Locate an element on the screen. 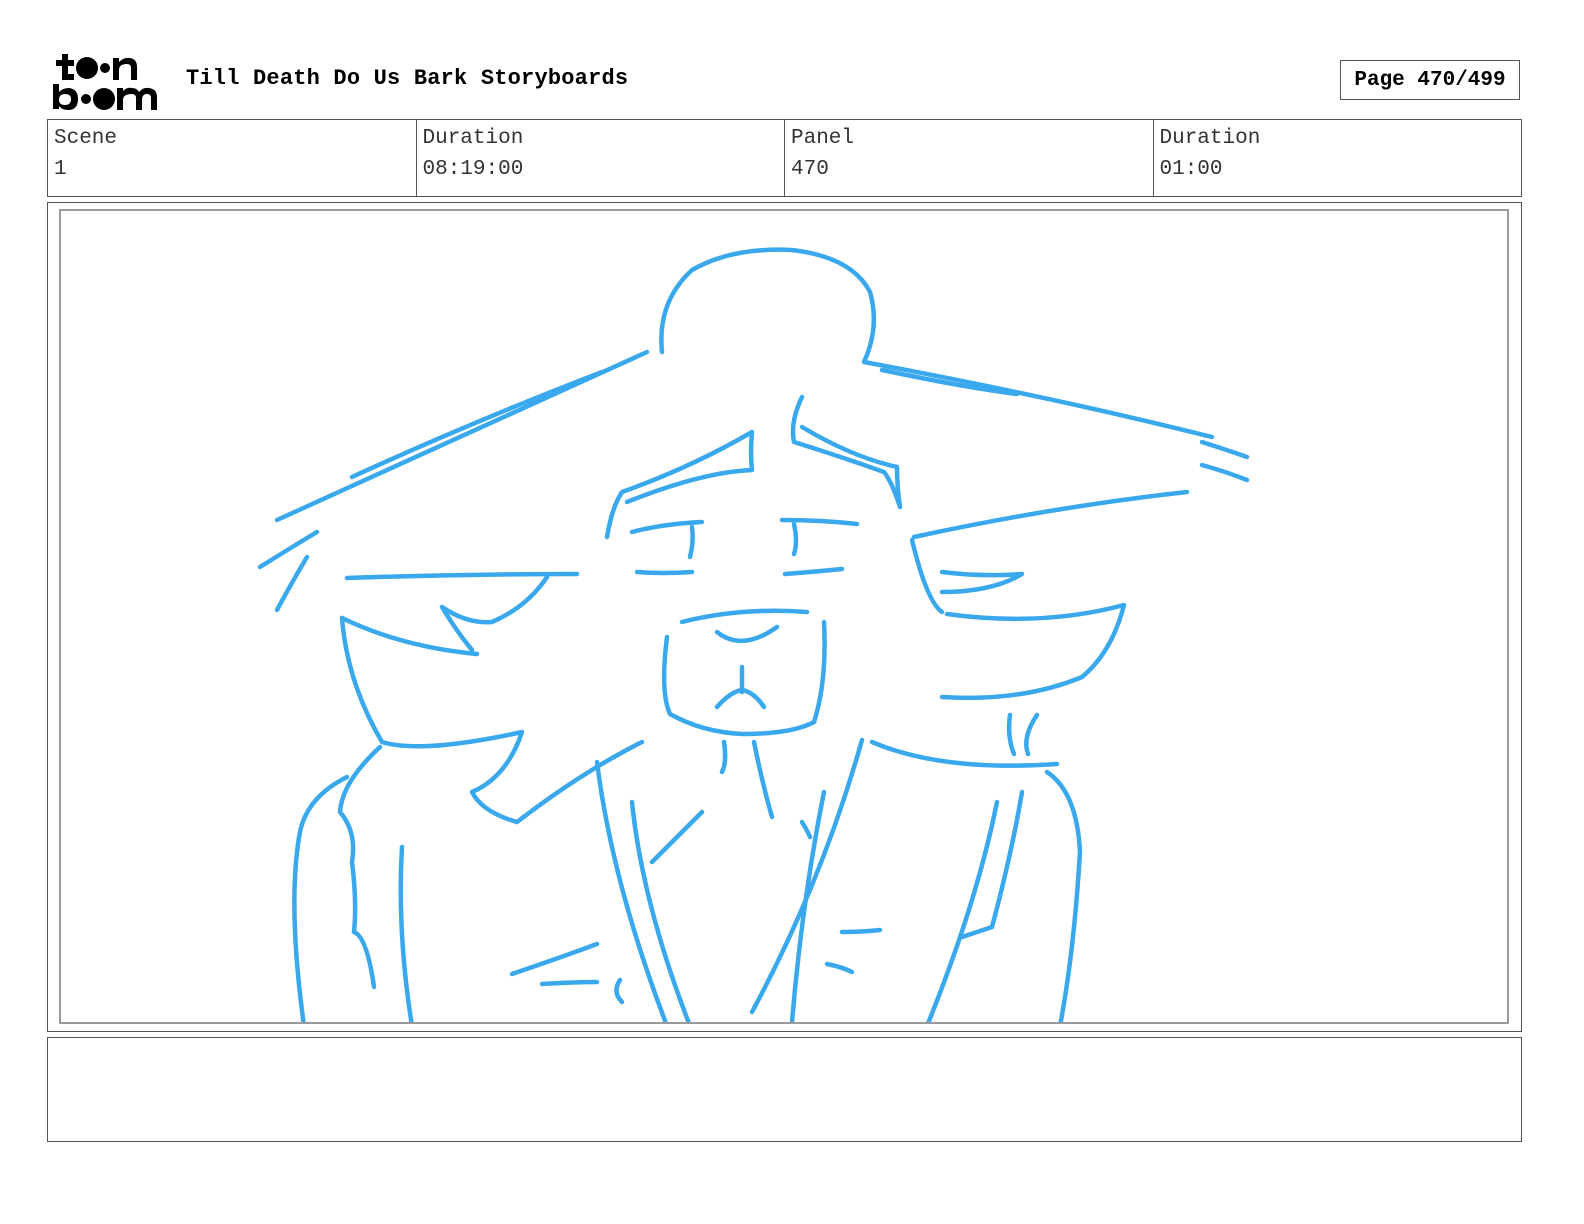  panel-duration-cell: Duration 01:00 is located at coordinates (1338, 158).